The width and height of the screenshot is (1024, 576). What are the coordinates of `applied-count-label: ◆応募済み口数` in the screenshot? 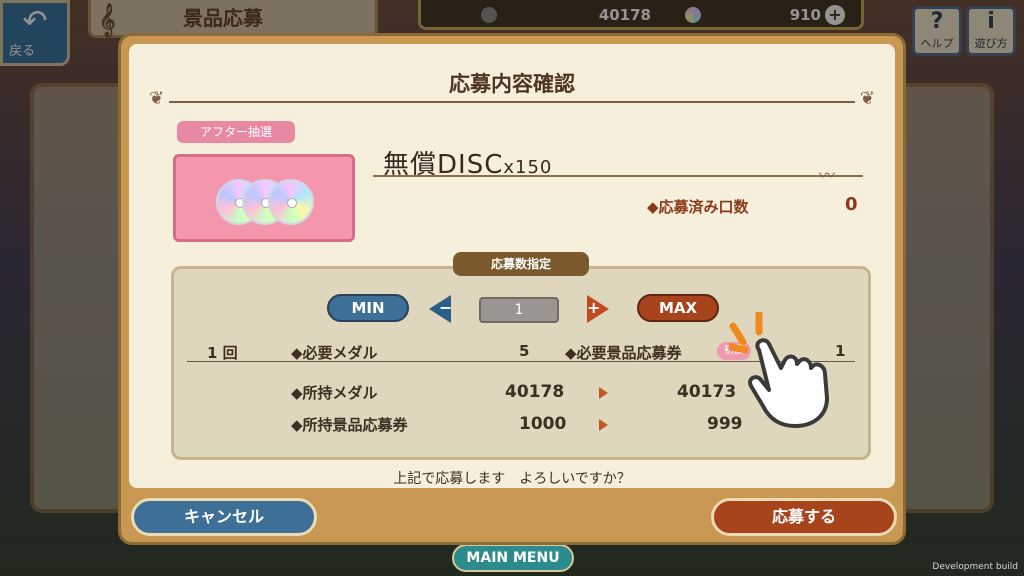 It's located at (698, 207).